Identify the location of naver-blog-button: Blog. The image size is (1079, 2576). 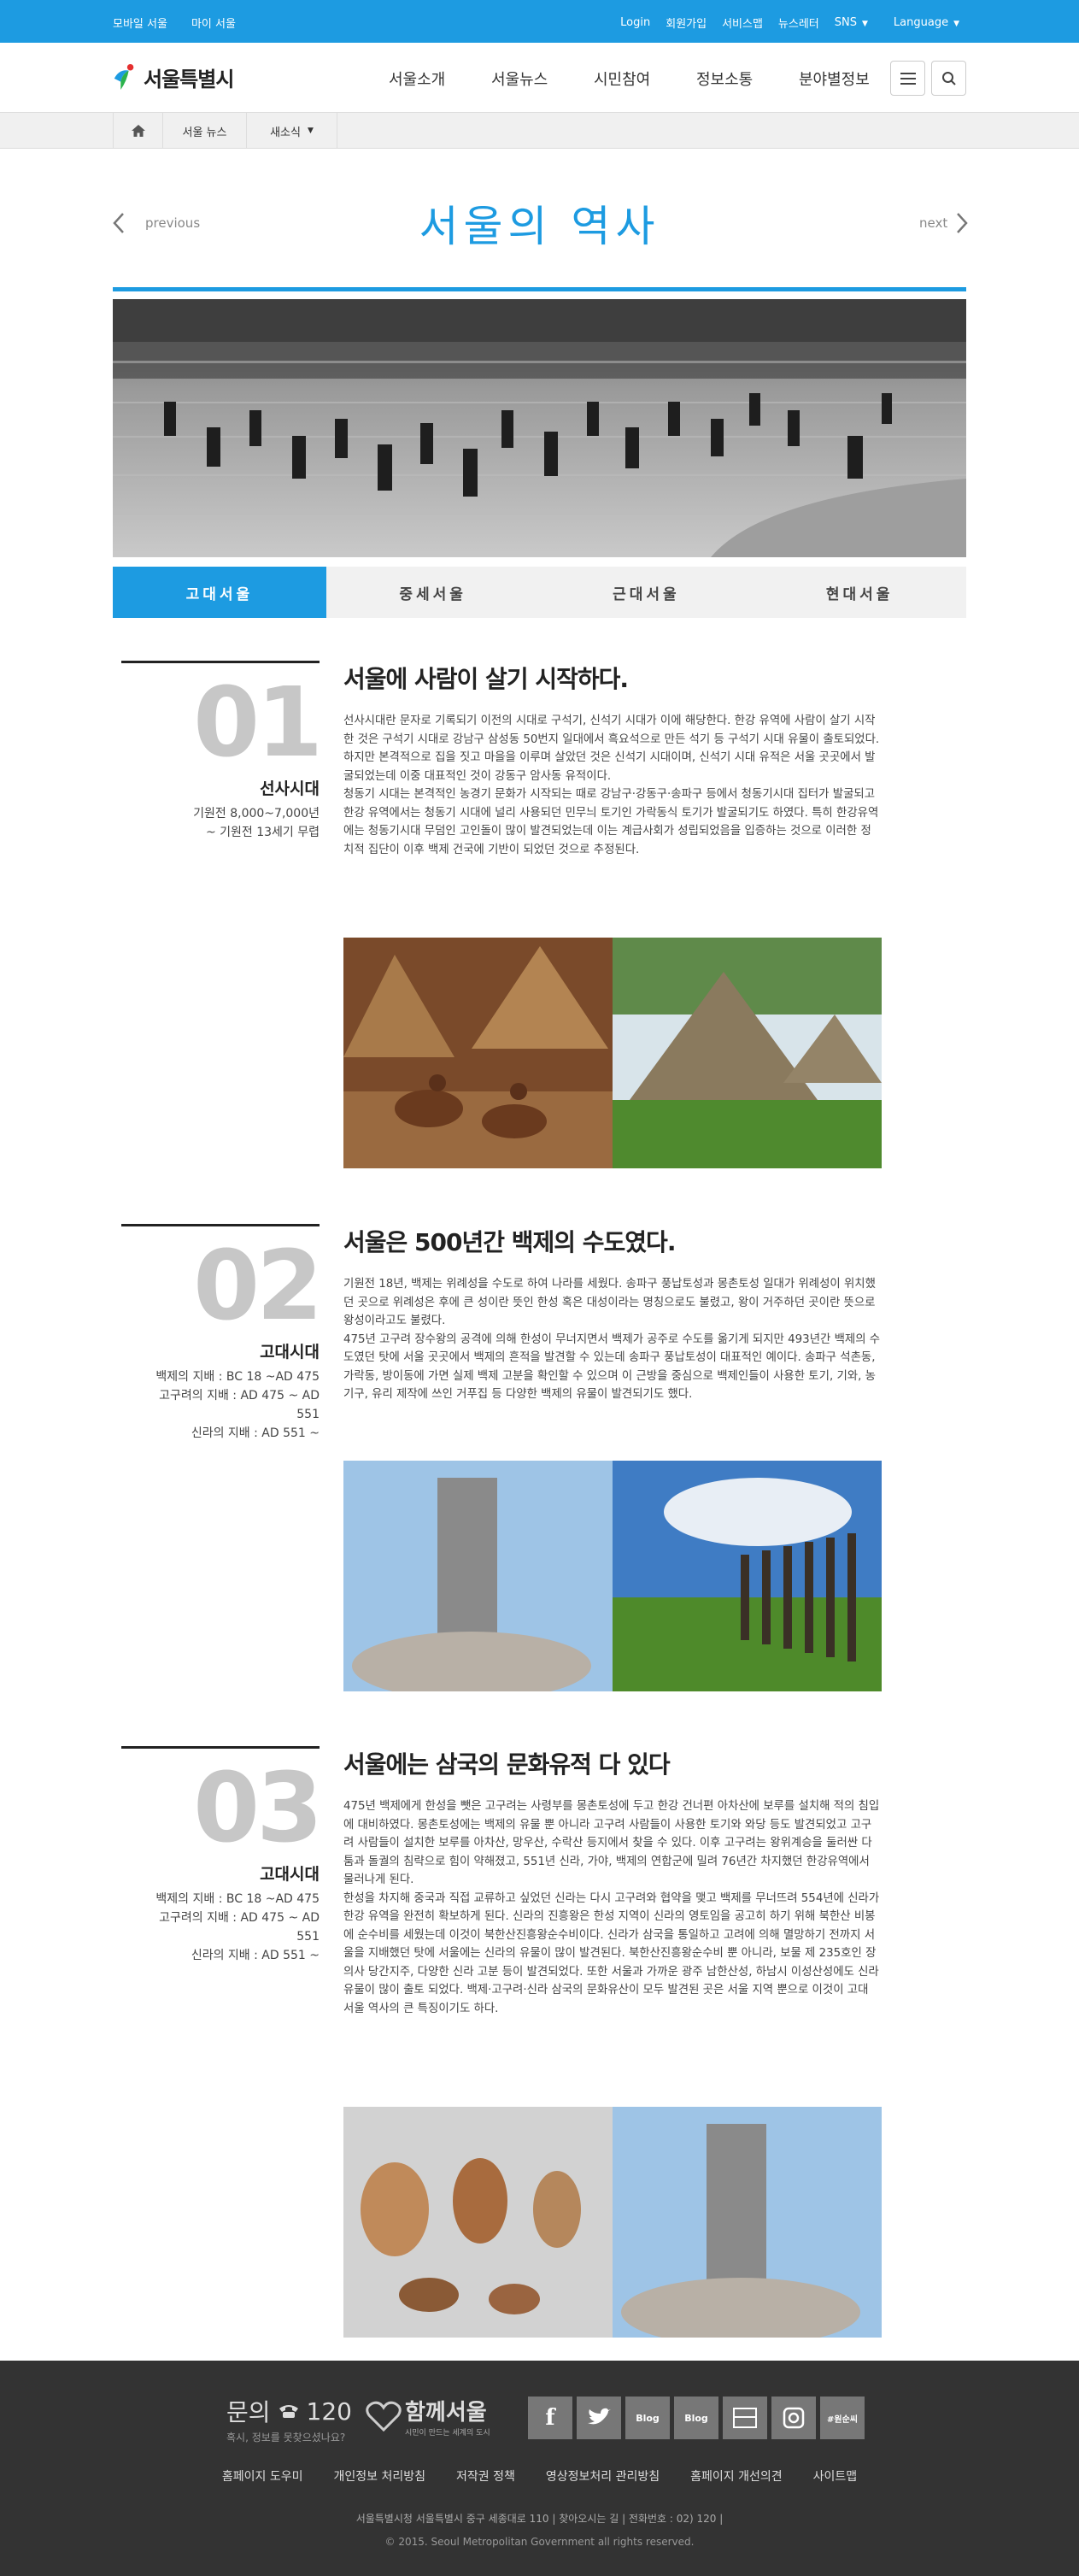
(696, 2418).